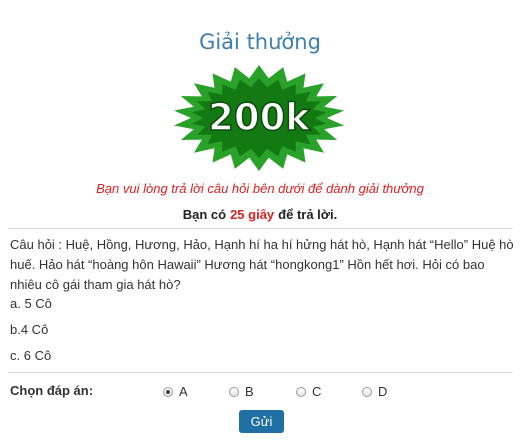  I want to click on timer-seconds: 25 giây, so click(252, 214).